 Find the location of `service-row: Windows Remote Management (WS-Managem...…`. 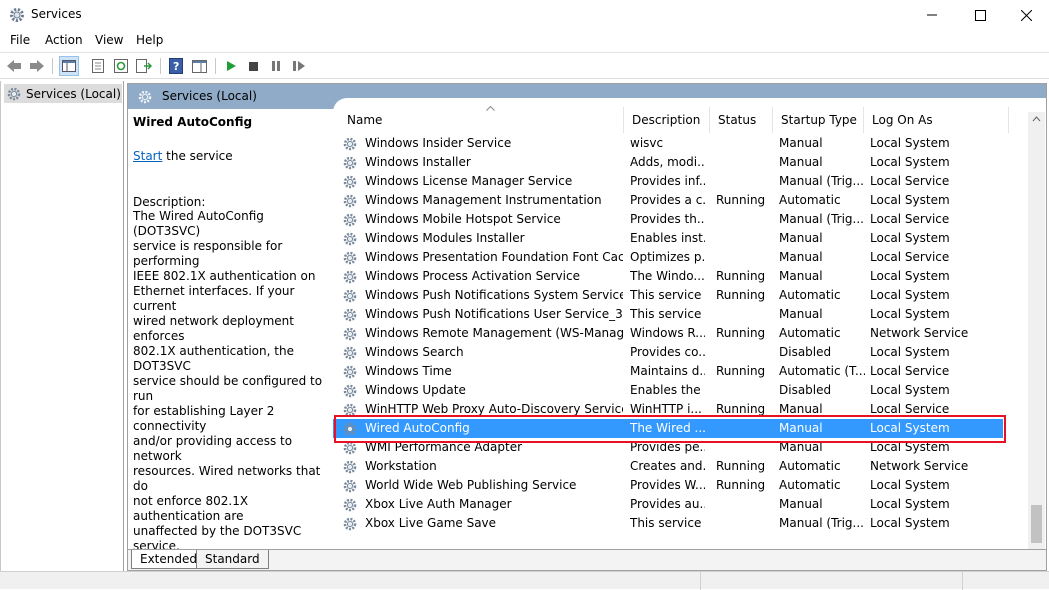

service-row: Windows Remote Management (WS-Managem...… is located at coordinates (668, 333).